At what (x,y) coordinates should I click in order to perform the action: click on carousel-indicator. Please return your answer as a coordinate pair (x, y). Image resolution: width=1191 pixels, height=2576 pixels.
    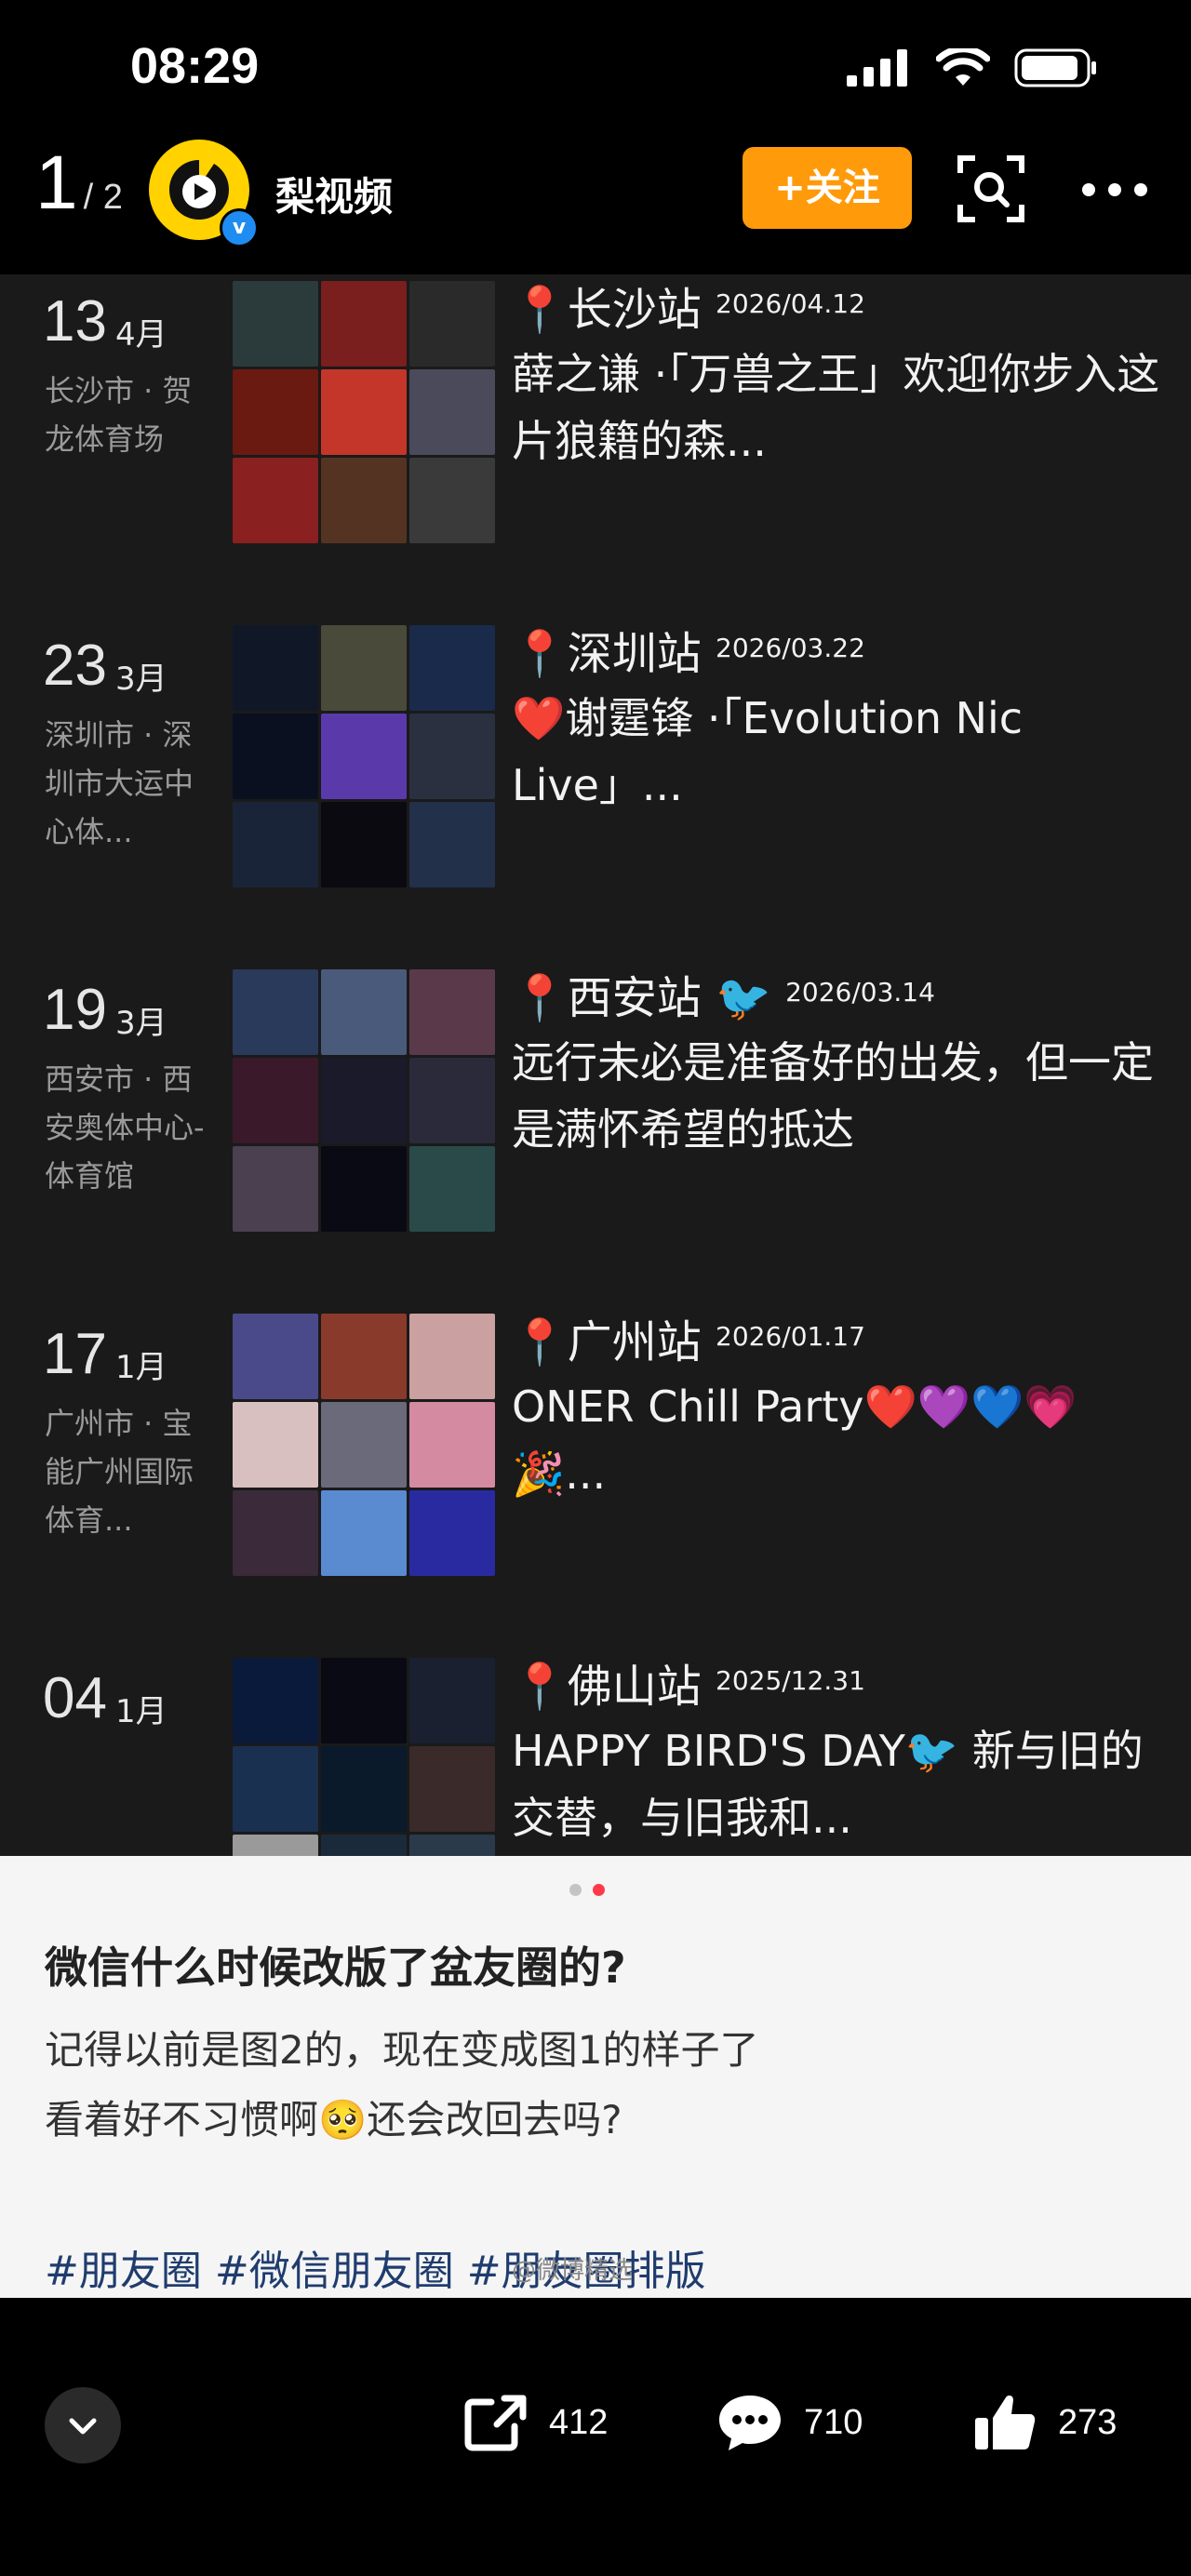
    Looking at the image, I should click on (587, 1890).